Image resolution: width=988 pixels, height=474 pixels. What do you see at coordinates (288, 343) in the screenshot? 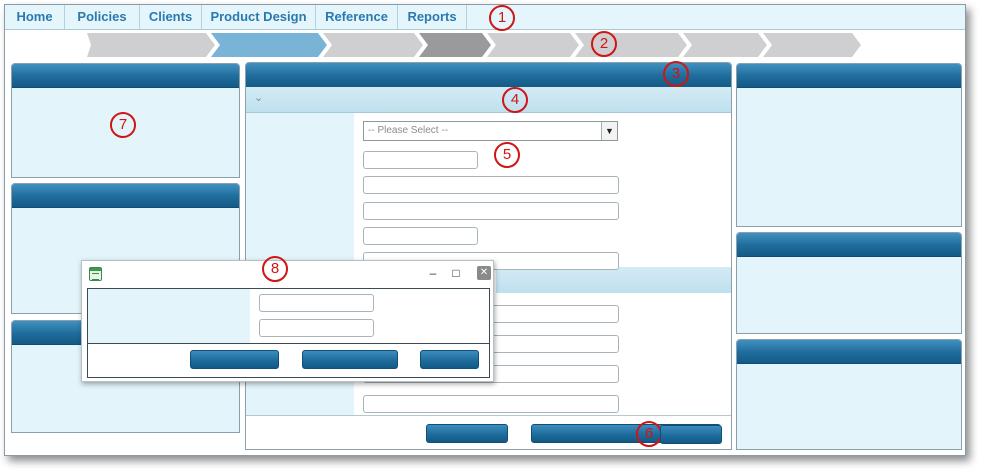
I see `dialog-divider` at bounding box center [288, 343].